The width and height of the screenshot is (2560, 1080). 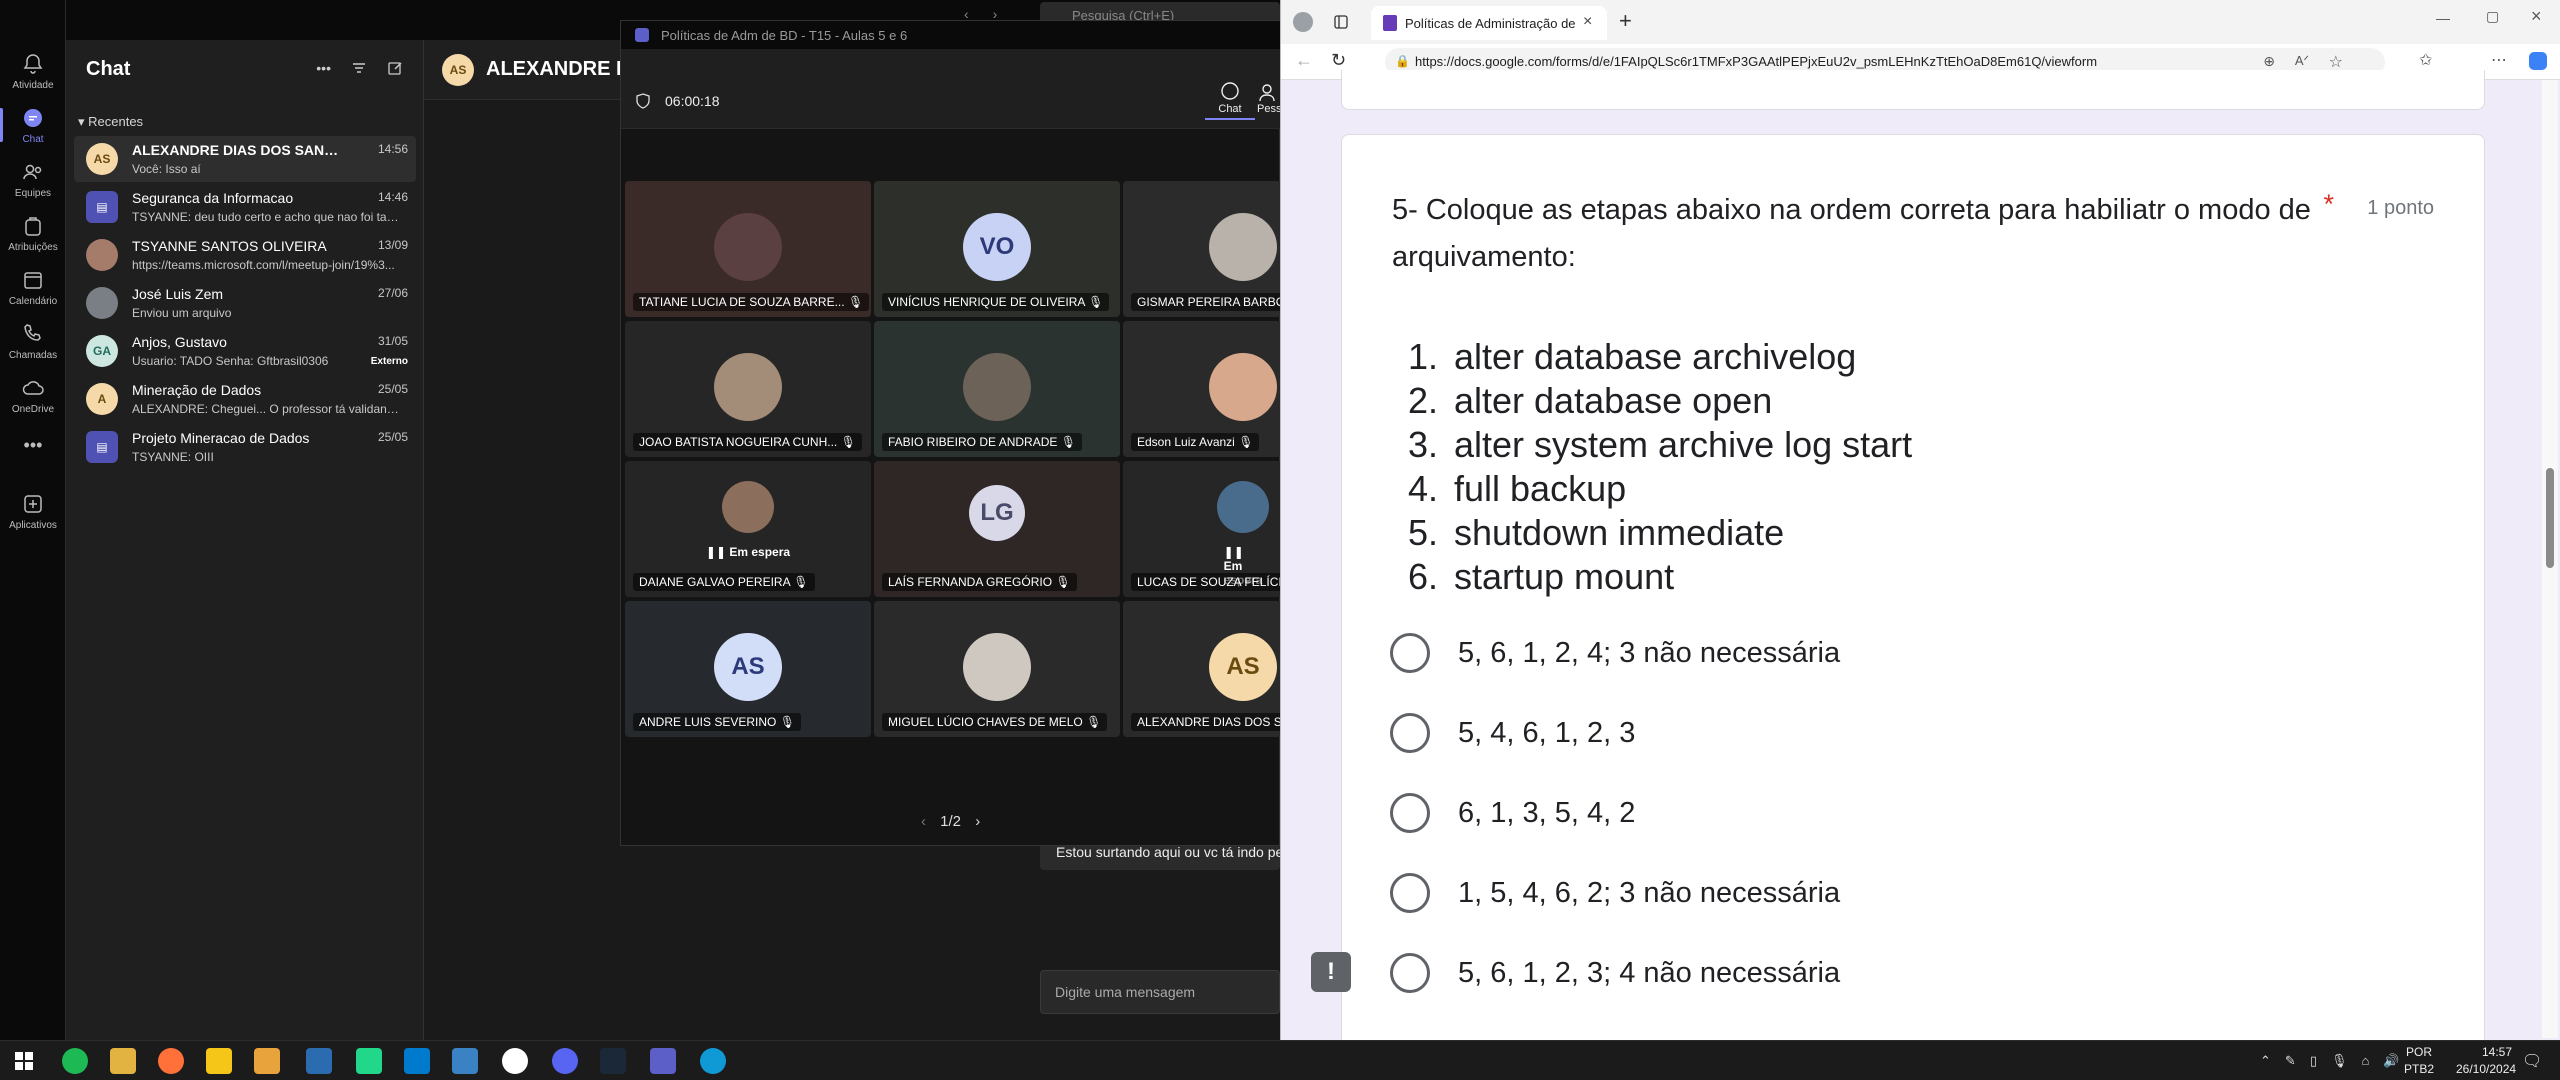 What do you see at coordinates (465, 1061) in the screenshot?
I see `virtualbox-icon` at bounding box center [465, 1061].